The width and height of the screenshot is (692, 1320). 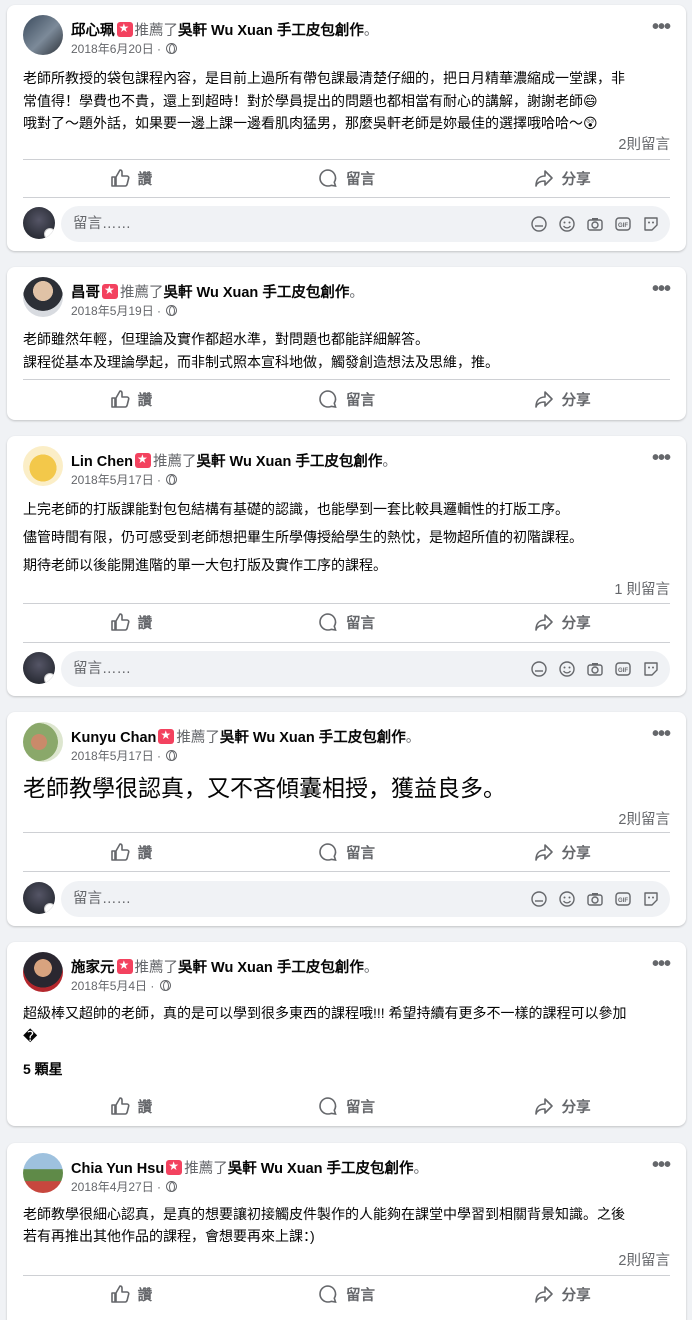 What do you see at coordinates (112, 49) in the screenshot?
I see `post-date: 2018年6月20日` at bounding box center [112, 49].